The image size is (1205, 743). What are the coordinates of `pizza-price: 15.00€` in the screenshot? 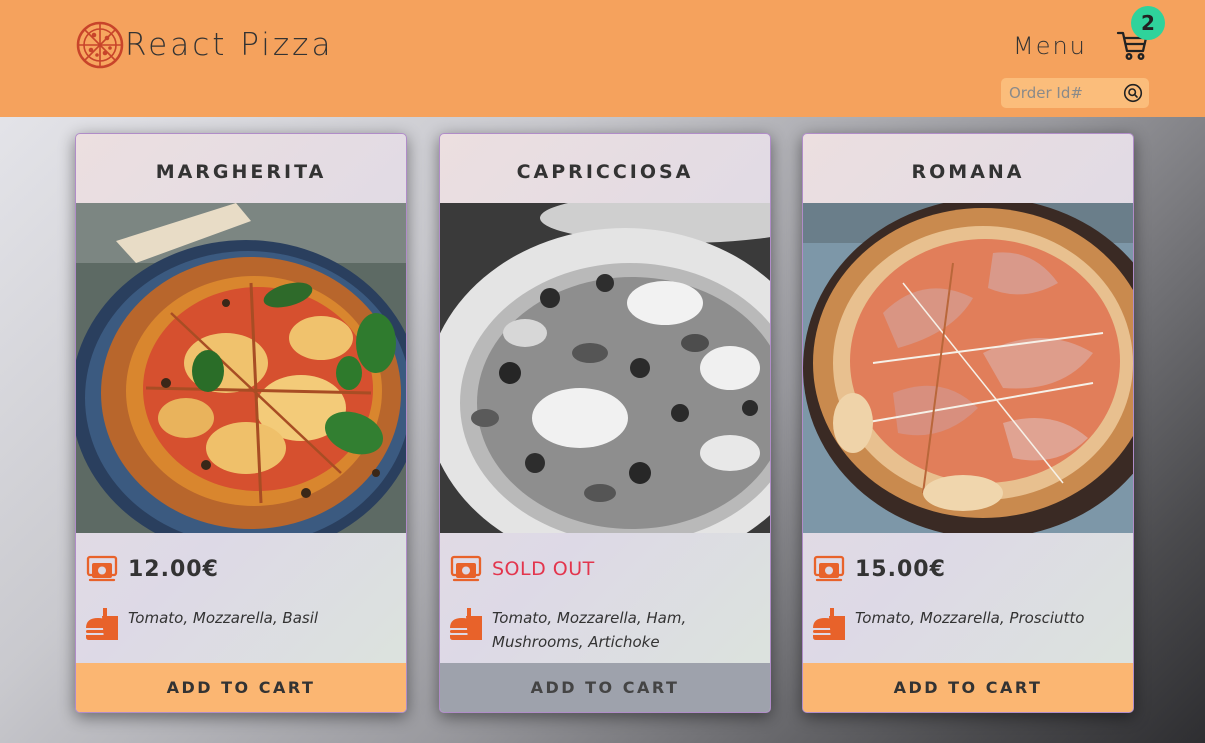 It's located at (900, 569).